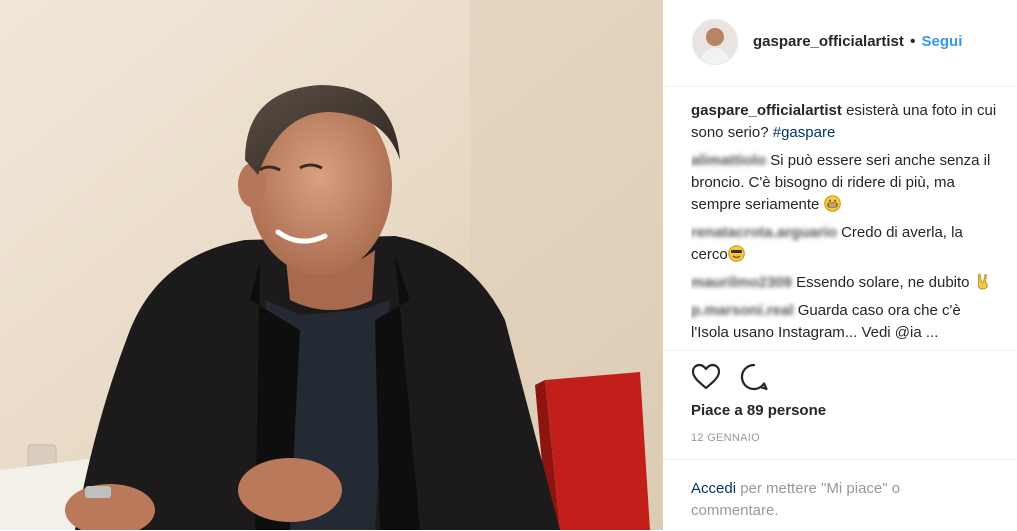  I want to click on likes-count: Piace a 89 persone, so click(758, 410).